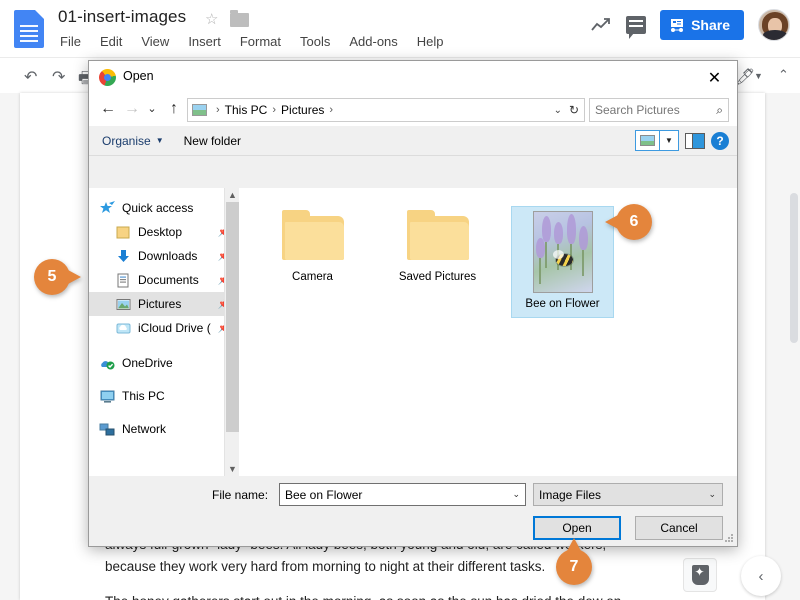 This screenshot has width=800, height=600. I want to click on help-icon: ?, so click(720, 140).